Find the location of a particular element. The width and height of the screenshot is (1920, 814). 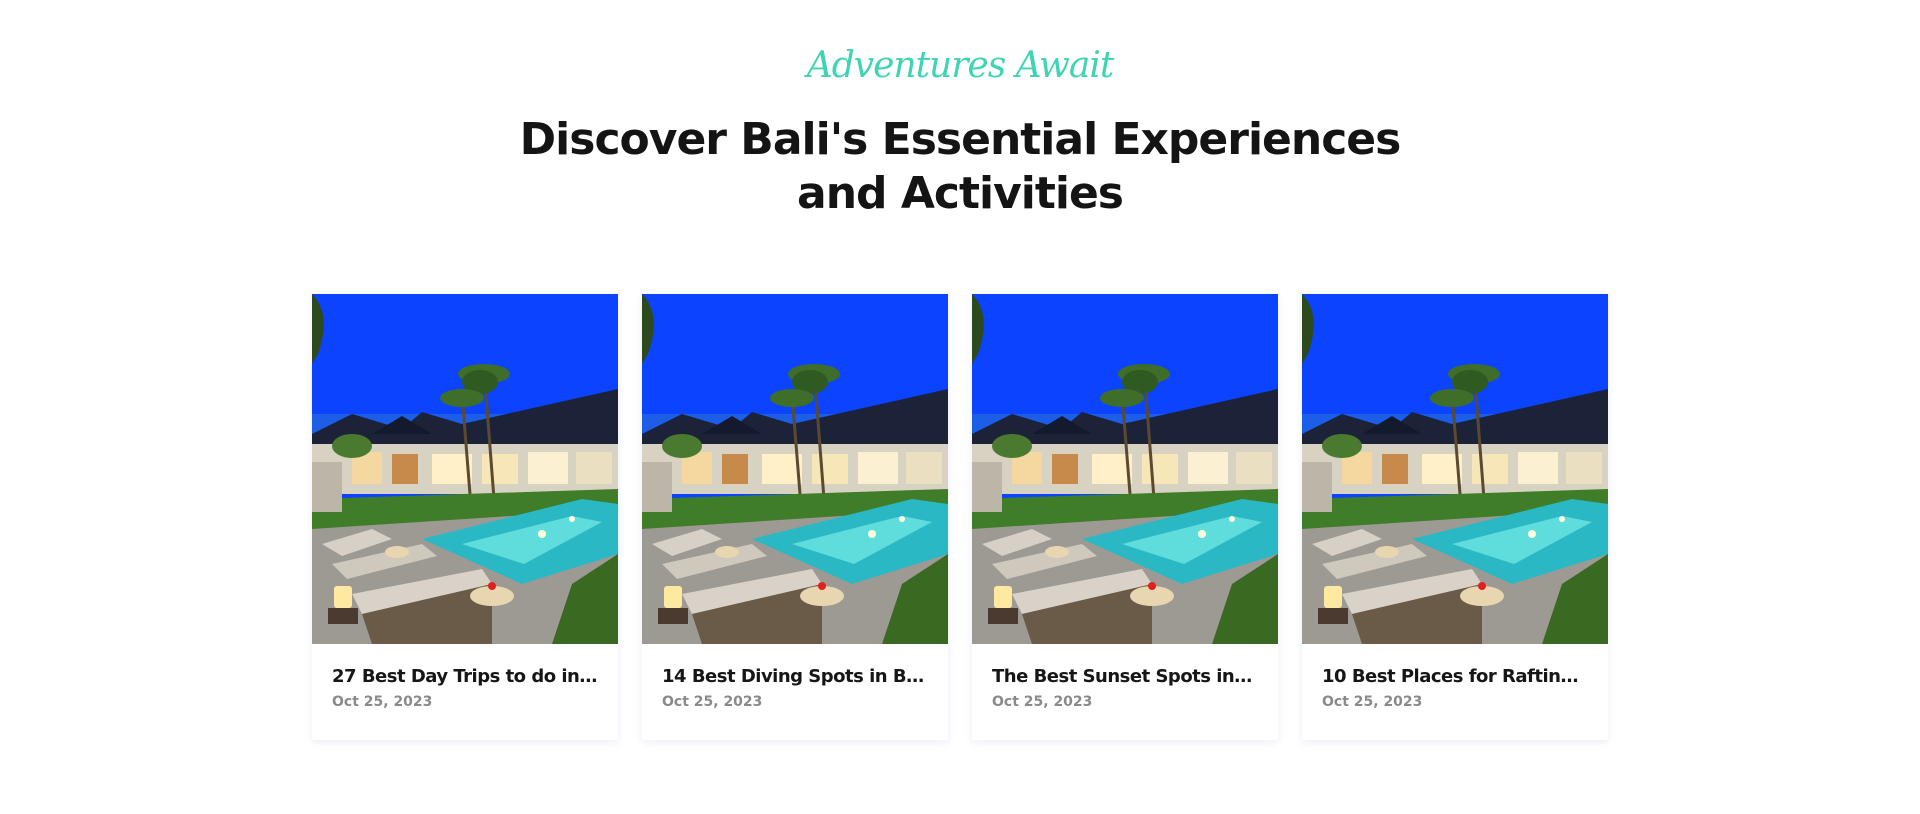

headline-line-2: and Activities is located at coordinates (960, 193).